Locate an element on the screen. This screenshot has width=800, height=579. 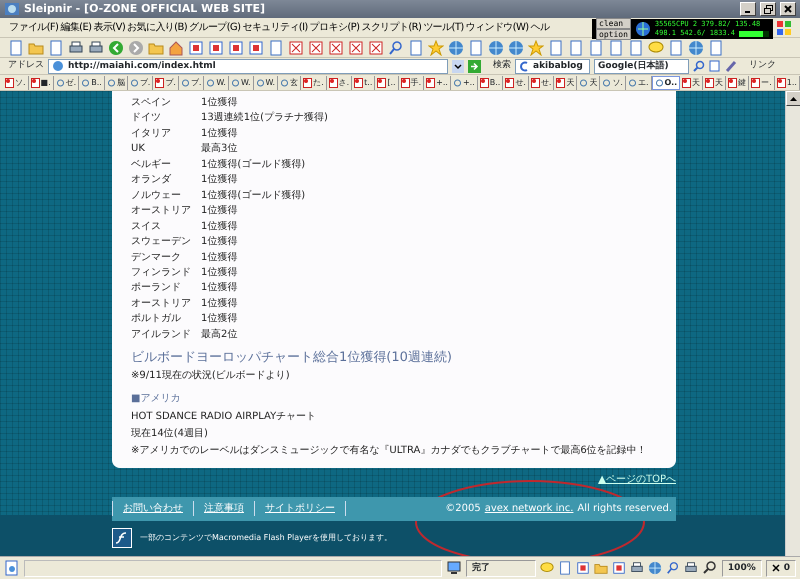
tab: 1.. is located at coordinates (787, 83).